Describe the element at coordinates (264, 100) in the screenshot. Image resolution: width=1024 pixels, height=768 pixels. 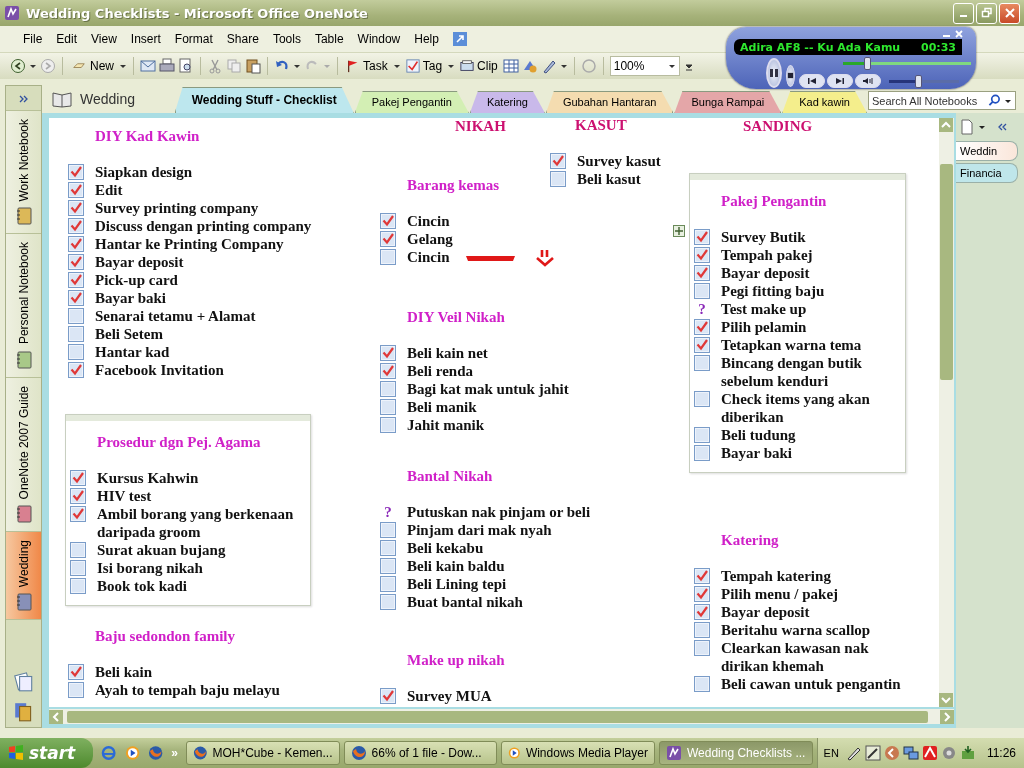
I see `section-tab: Wedding Stuff - Checklist` at that location.